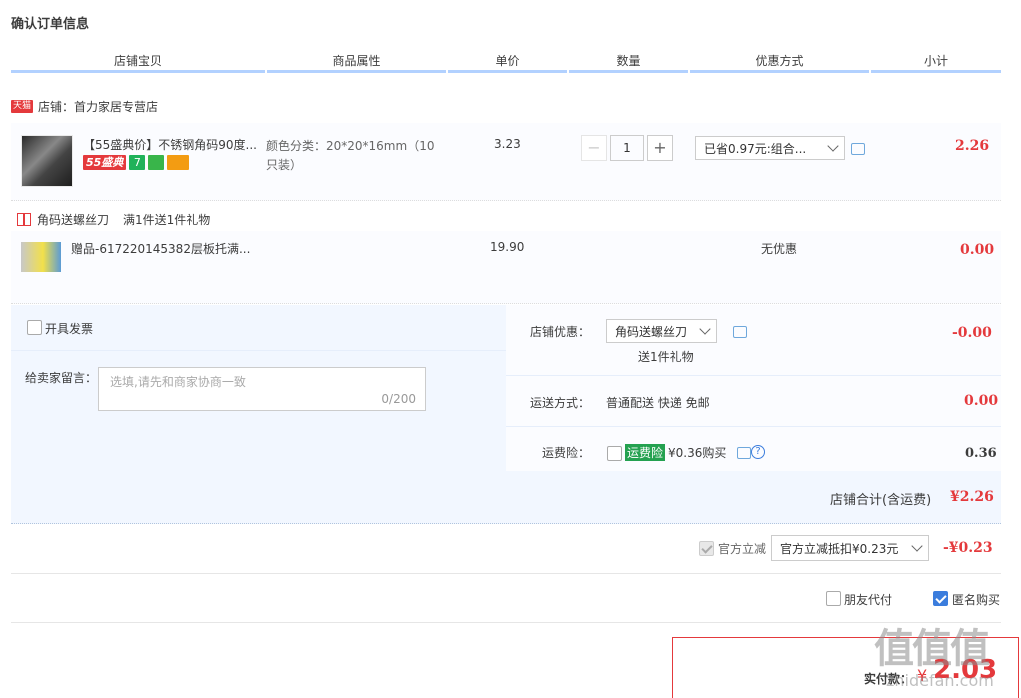 This screenshot has width=1021, height=698. I want to click on shop-row: 天猫 店铺：首力家居专营店, so click(84, 106).